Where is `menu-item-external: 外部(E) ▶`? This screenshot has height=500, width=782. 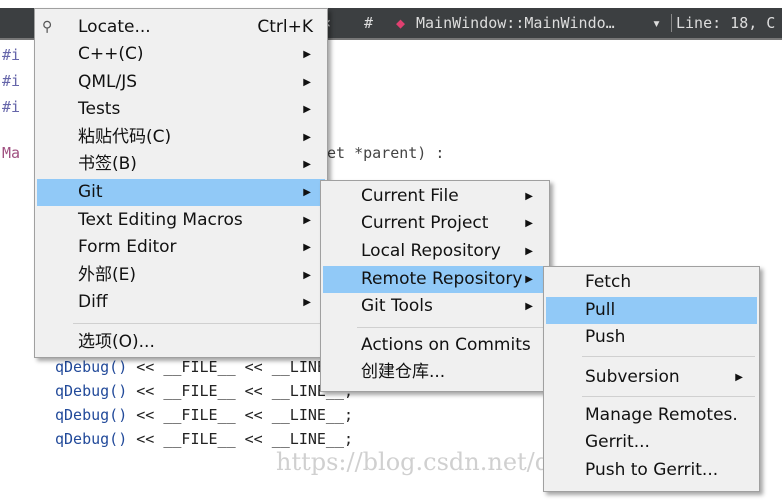
menu-item-external: 外部(E) ▶ is located at coordinates (181, 275).